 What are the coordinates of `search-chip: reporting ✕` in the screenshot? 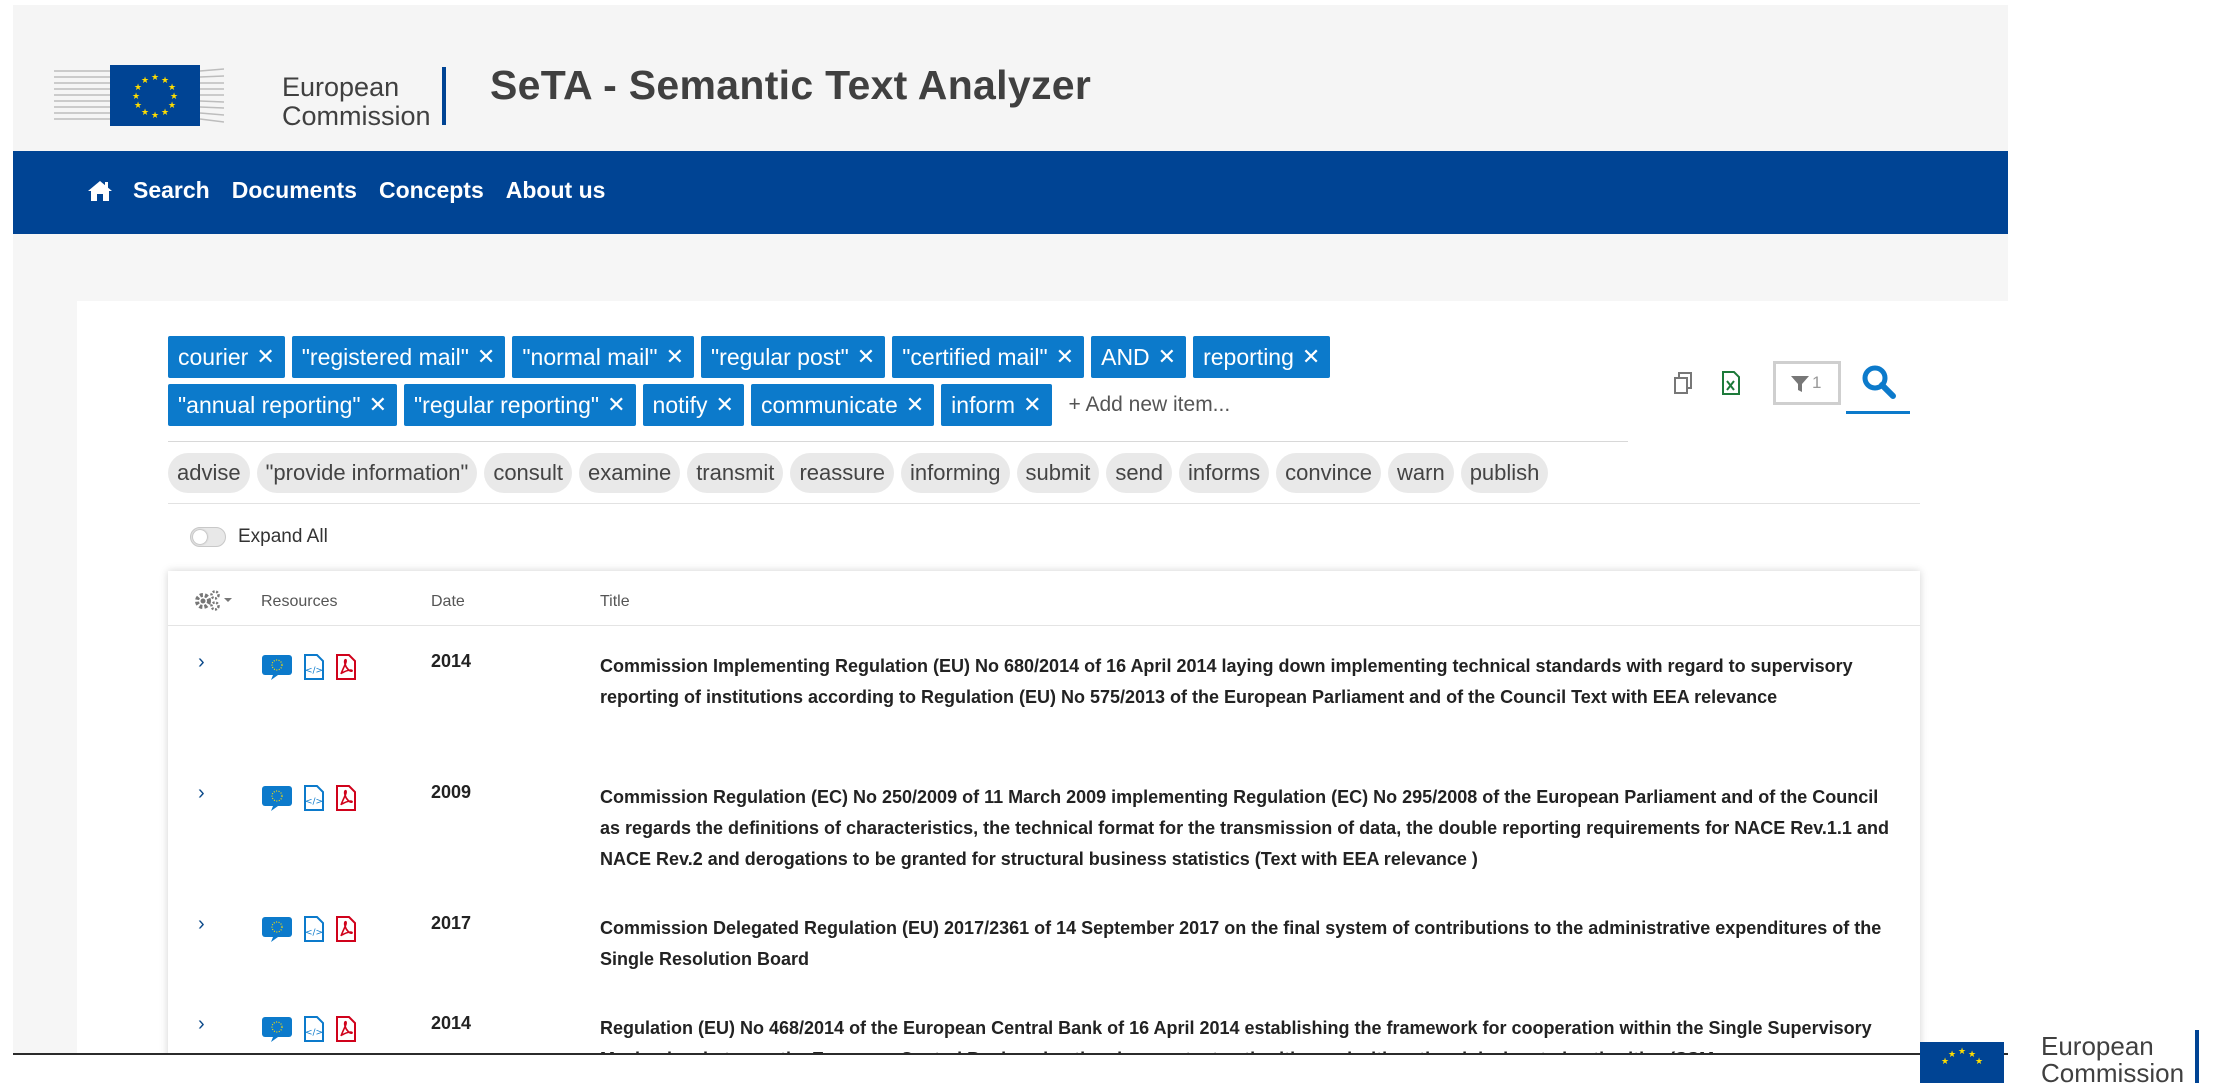 It's located at (1262, 357).